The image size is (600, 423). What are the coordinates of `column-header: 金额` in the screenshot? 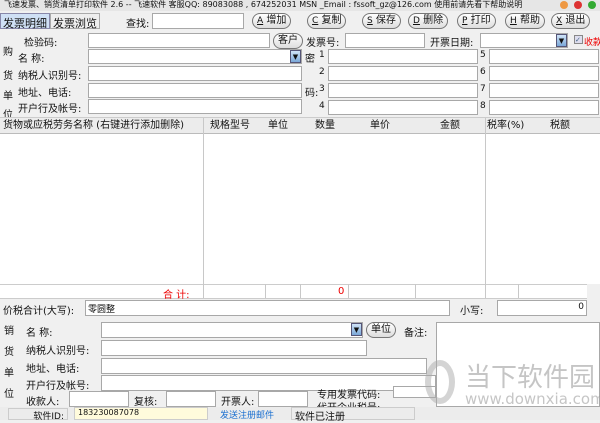 It's located at (450, 125).